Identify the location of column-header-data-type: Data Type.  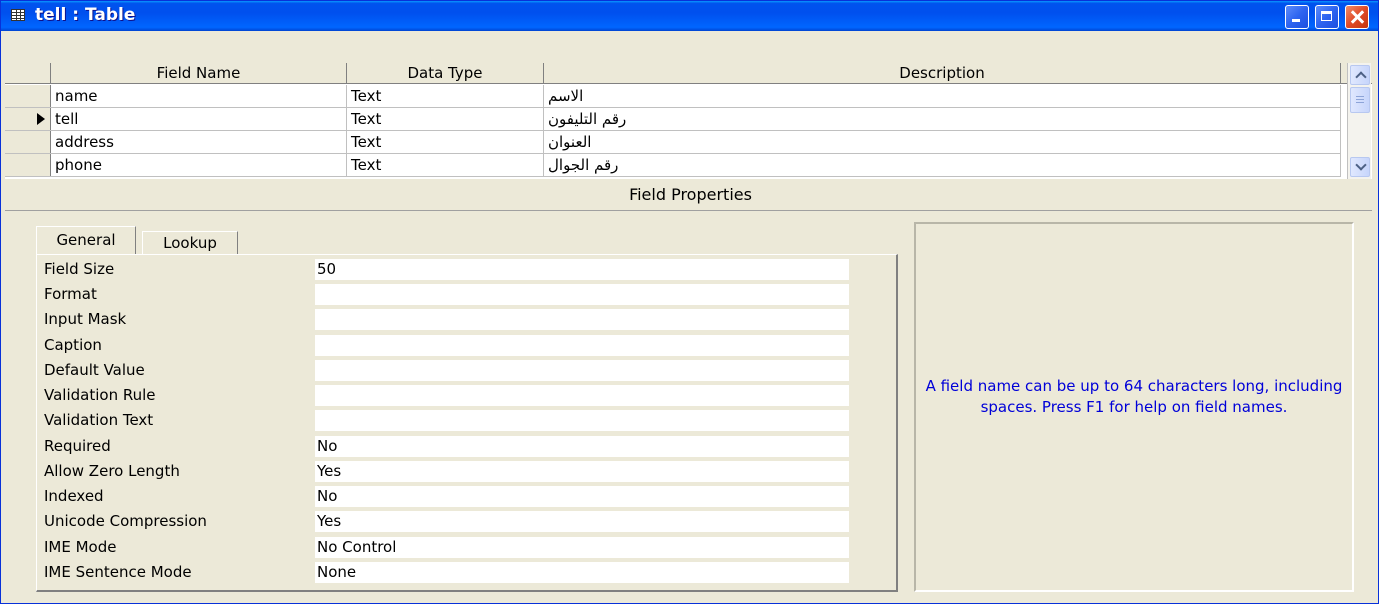
(445, 73).